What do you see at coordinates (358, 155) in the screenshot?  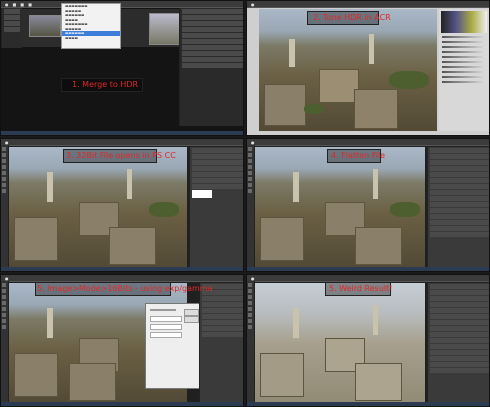 I see `caption: 4. Flatten File` at bounding box center [358, 155].